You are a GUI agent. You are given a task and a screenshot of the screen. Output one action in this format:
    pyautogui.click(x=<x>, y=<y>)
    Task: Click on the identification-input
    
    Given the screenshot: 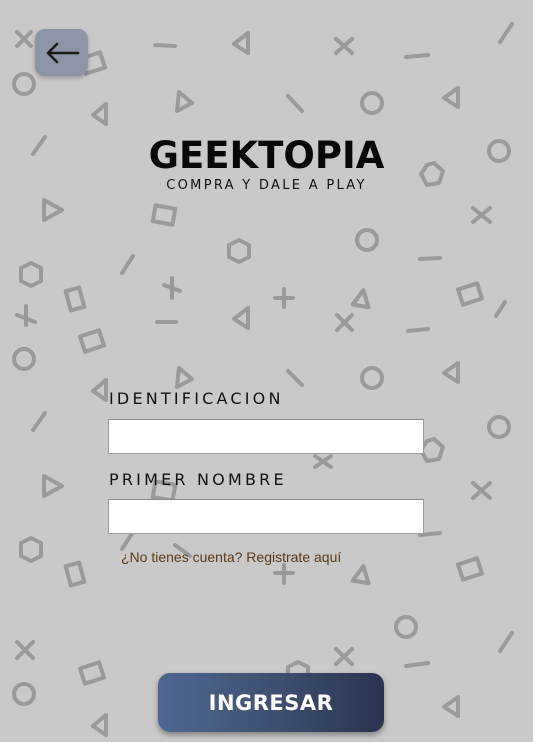 What is the action you would take?
    pyautogui.click(x=266, y=436)
    